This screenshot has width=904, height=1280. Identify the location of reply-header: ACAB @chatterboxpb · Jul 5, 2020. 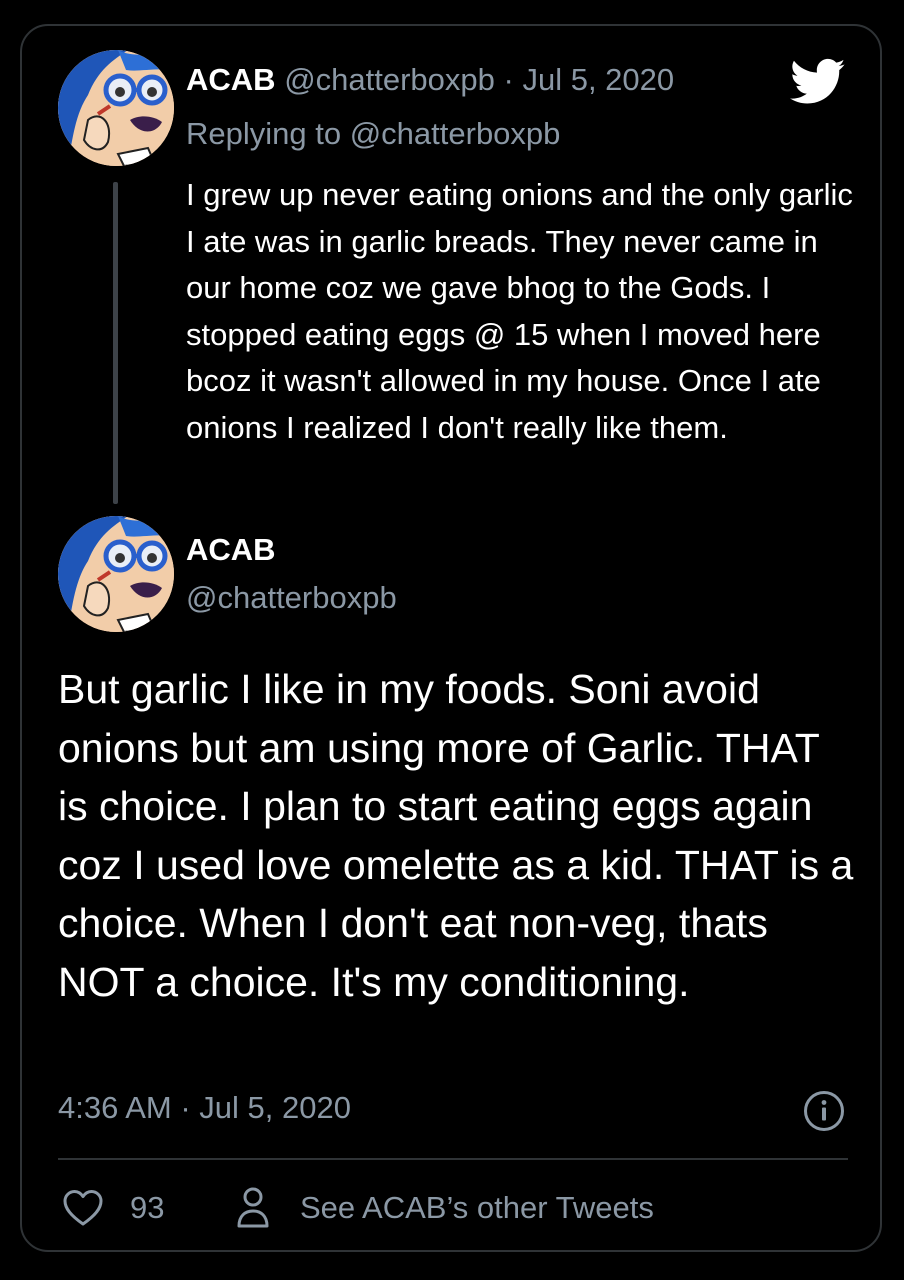
(430, 80).